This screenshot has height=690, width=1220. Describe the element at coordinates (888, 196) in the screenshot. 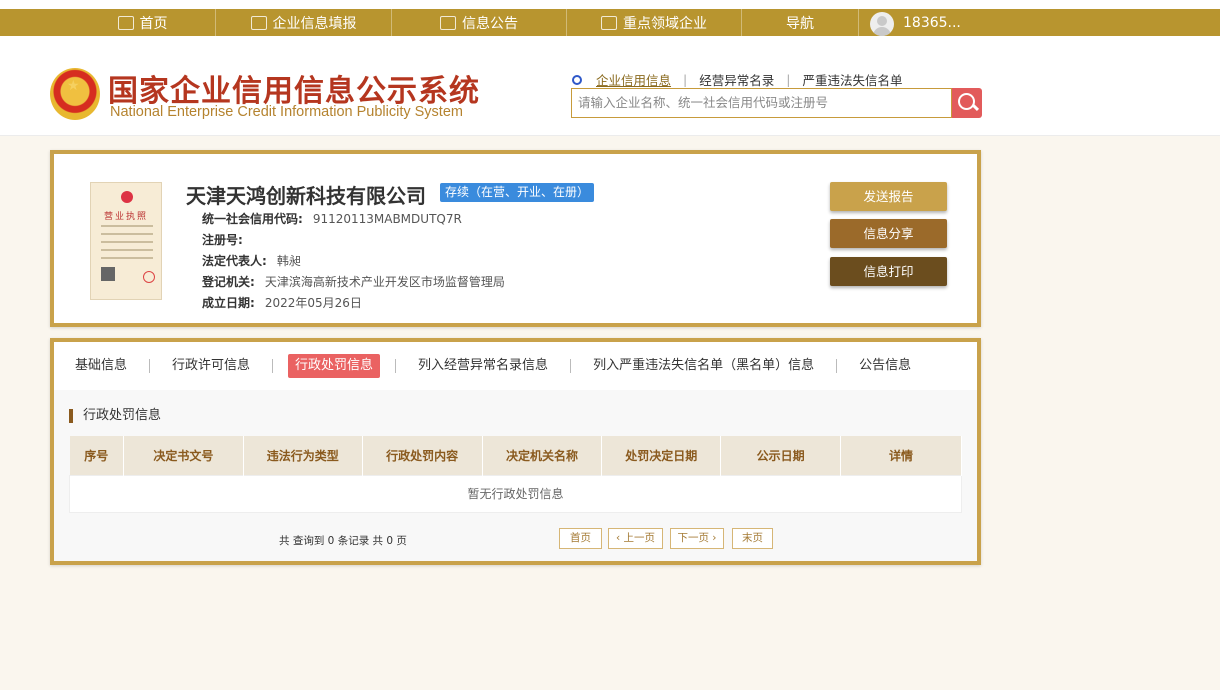

I see `send-report-button: 发送报告` at that location.